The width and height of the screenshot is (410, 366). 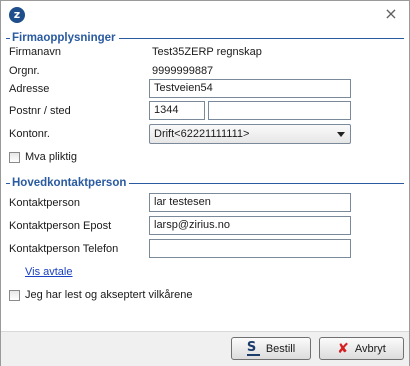 I want to click on email-field: larsp@zirius.no, so click(x=250, y=225).